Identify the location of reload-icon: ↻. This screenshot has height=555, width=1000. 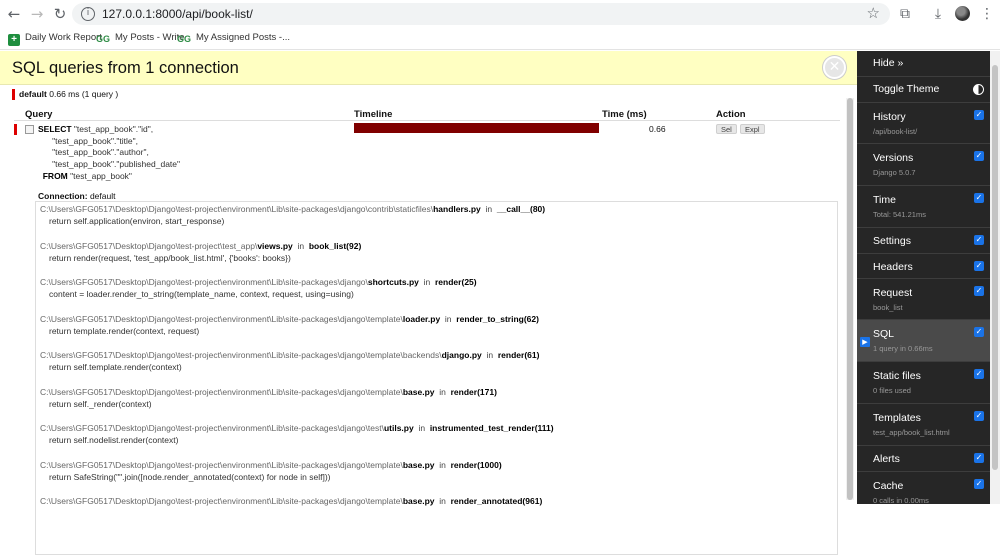
(60, 14).